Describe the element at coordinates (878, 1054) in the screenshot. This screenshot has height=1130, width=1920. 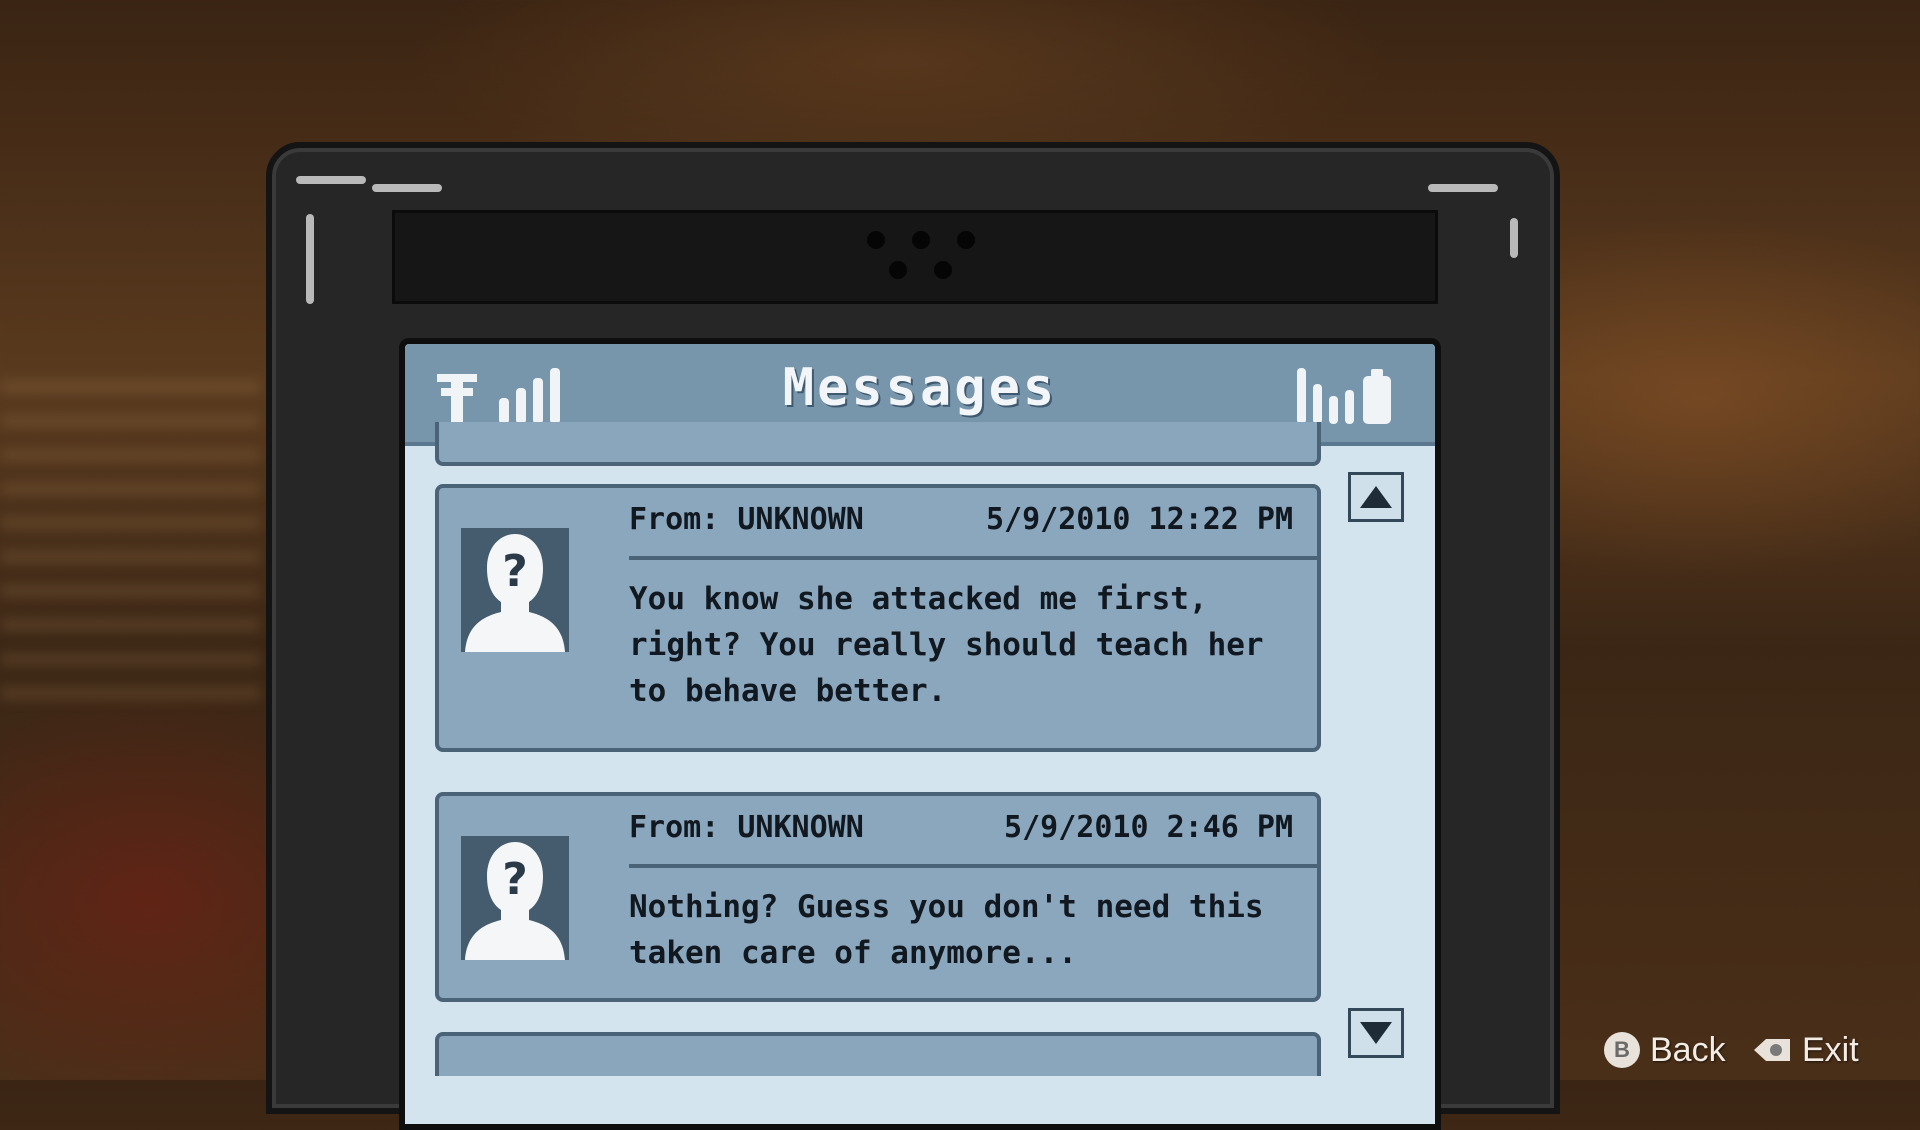
I see `next-message-edge` at that location.